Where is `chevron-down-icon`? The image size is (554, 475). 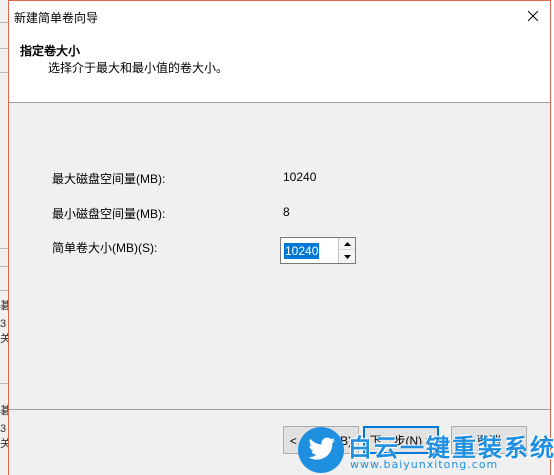
chevron-down-icon is located at coordinates (347, 256).